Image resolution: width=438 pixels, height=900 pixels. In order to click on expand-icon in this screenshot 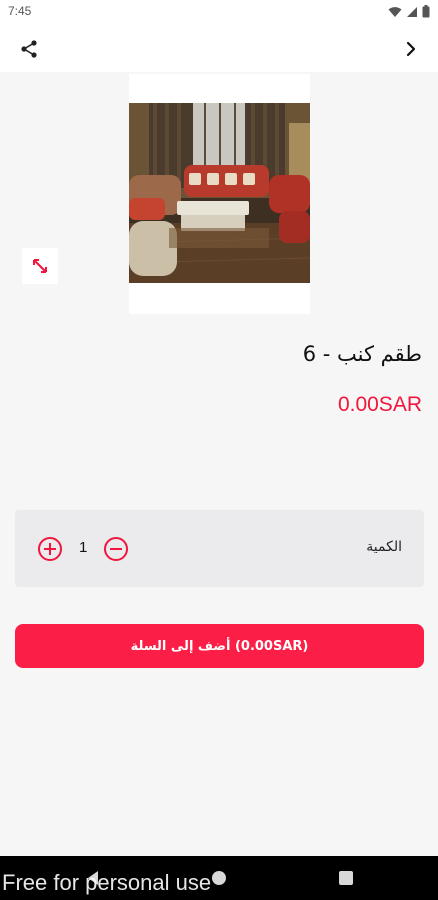, I will do `click(40, 266)`.